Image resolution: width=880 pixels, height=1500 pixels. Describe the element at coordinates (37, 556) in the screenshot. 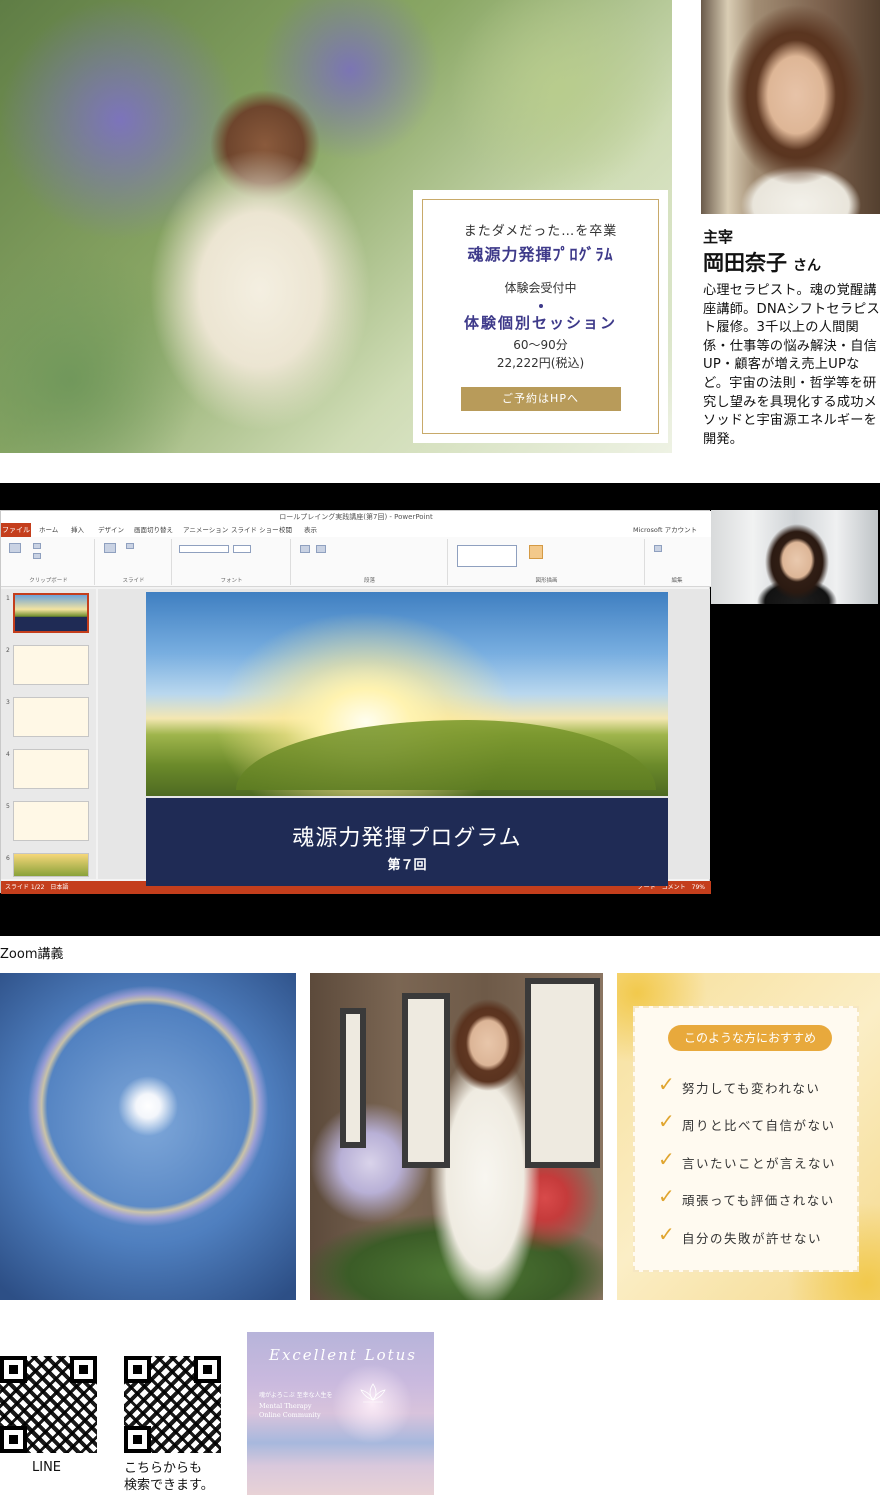

I see `copy-icon` at that location.